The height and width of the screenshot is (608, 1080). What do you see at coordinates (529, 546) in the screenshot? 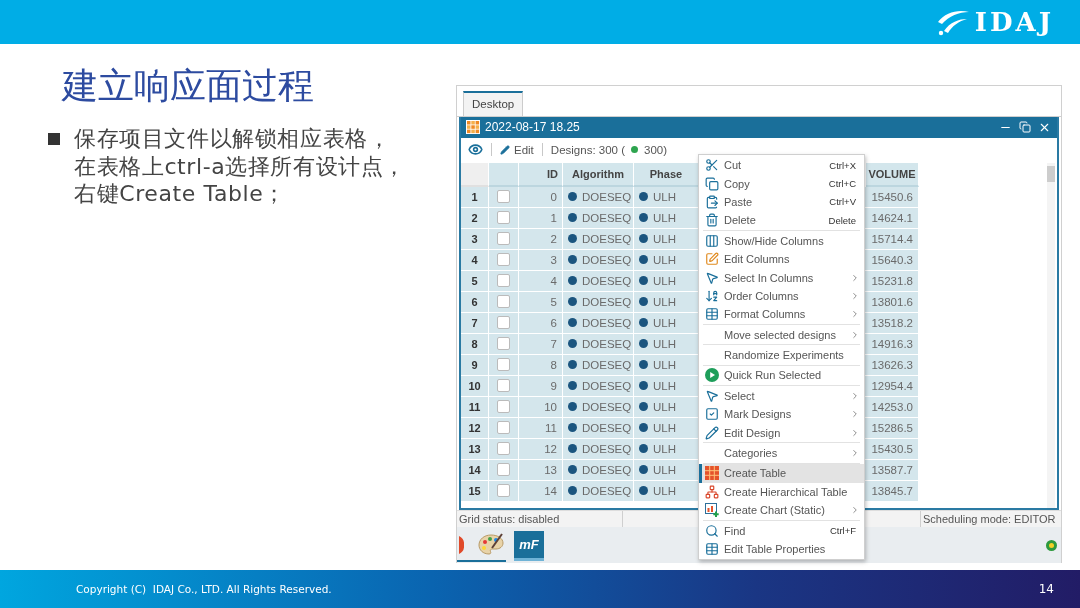
I see `app-tile: mF` at bounding box center [529, 546].